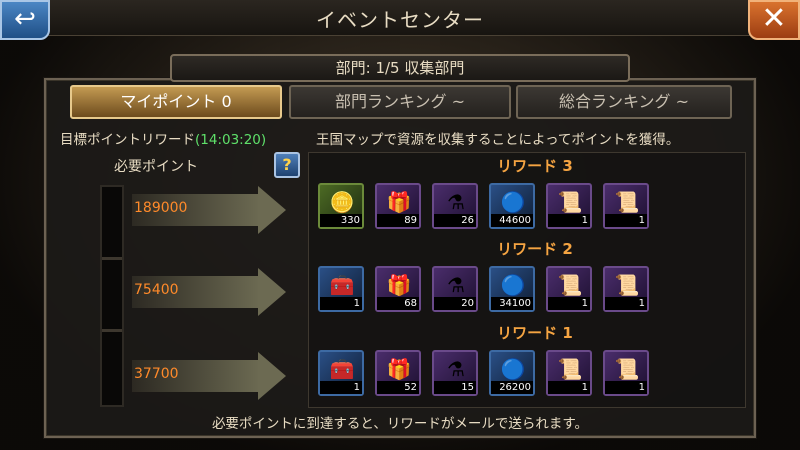 The width and height of the screenshot is (800, 450). Describe the element at coordinates (535, 333) in the screenshot. I see `reward-tier-label-text: リワード 1` at that location.